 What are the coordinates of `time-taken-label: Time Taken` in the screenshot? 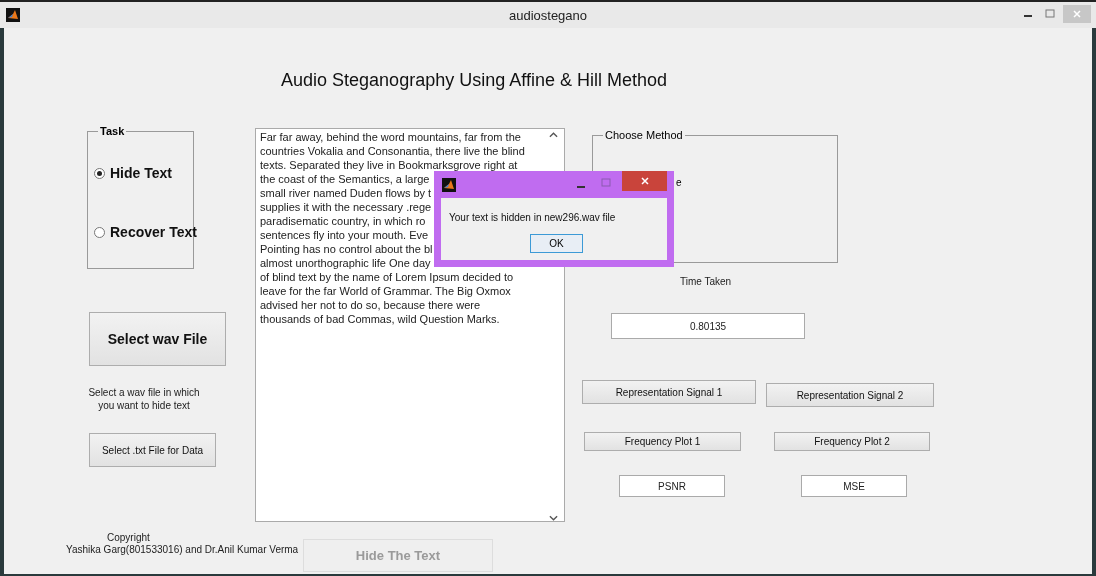 It's located at (706, 281).